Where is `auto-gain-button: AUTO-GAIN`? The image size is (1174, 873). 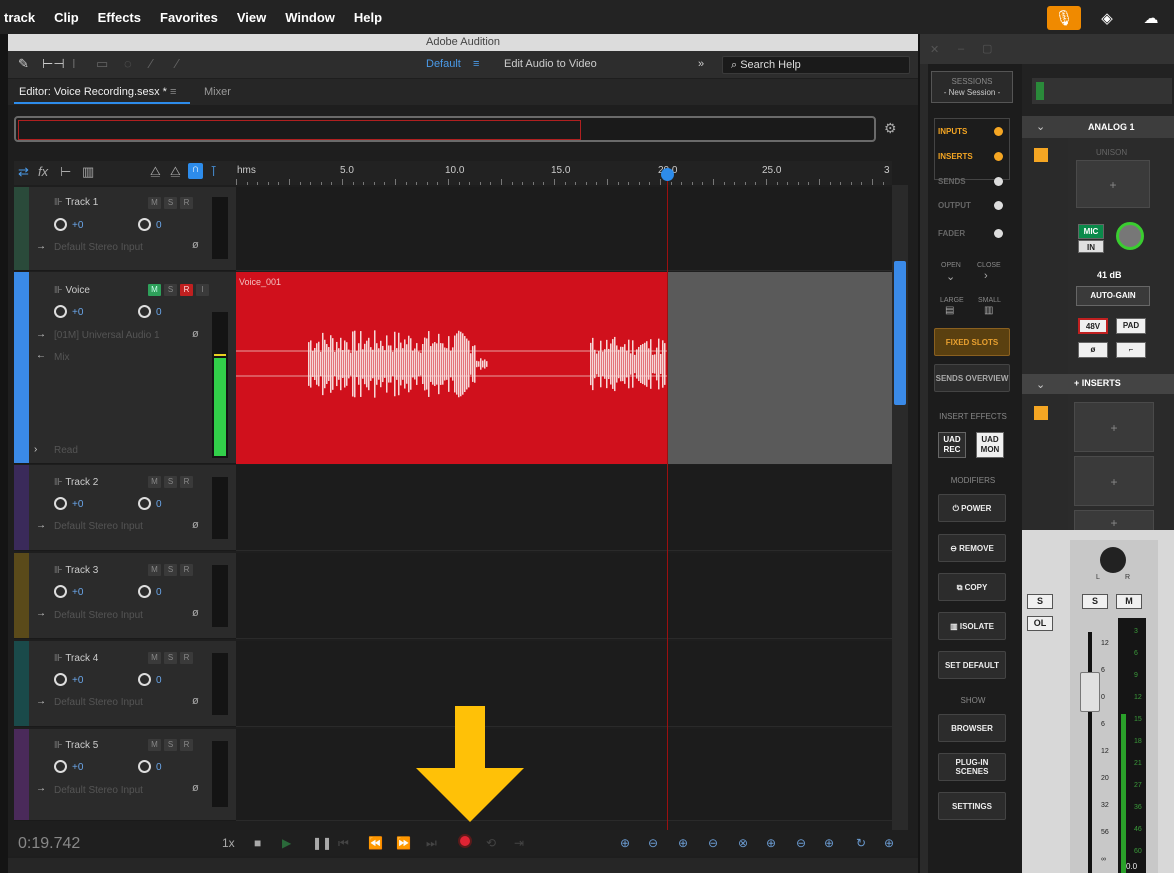 auto-gain-button: AUTO-GAIN is located at coordinates (1113, 296).